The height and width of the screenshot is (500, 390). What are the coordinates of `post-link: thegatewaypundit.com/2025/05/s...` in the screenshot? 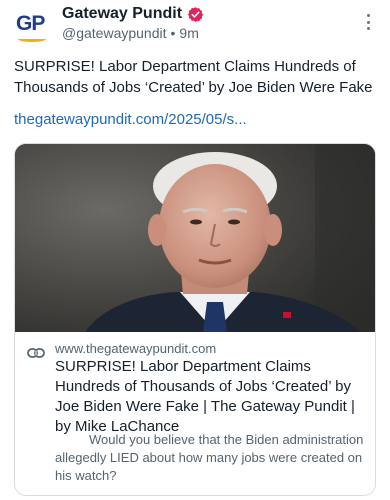 It's located at (130, 119).